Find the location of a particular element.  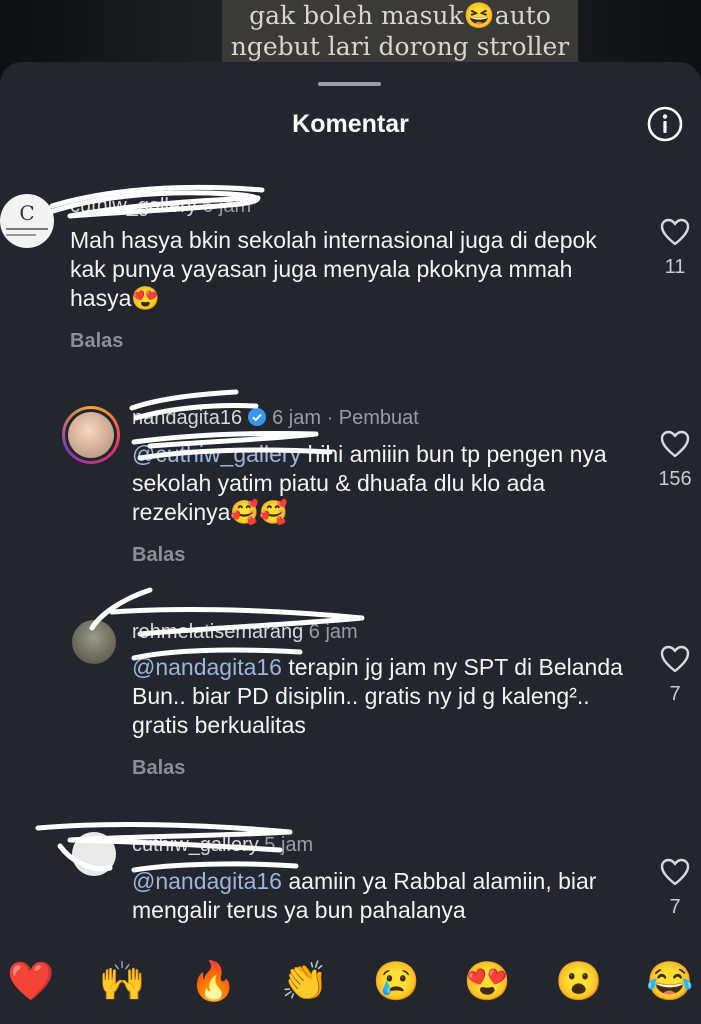

reaction-bar: ❤️ 🙌 🔥 👏 😢 😍 😮 😂 is located at coordinates (350, 982).